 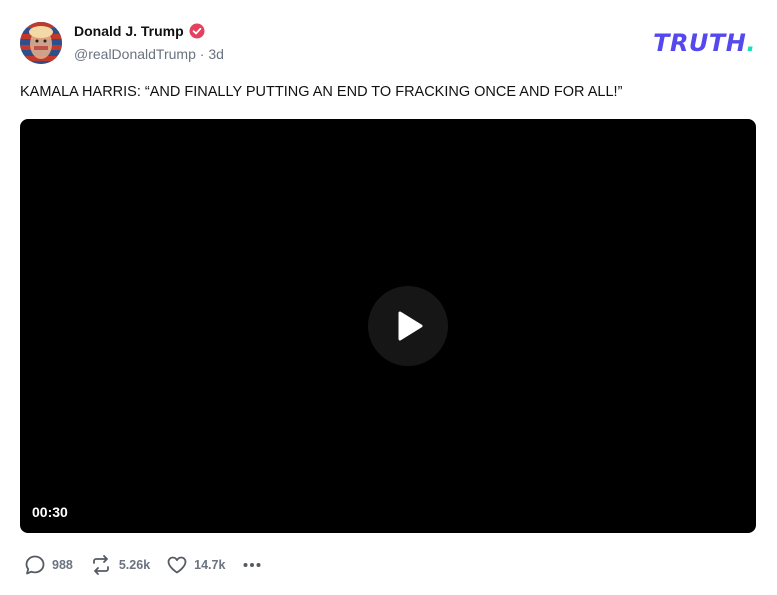 What do you see at coordinates (50, 512) in the screenshot?
I see `video-duration: 00:30` at bounding box center [50, 512].